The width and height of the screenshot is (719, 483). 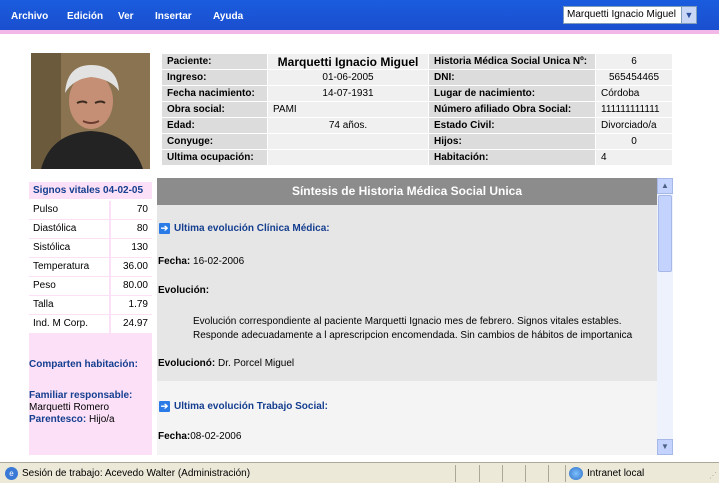 What do you see at coordinates (72, 419) in the screenshot?
I see `relationship: Parentesco: Hijo/a` at bounding box center [72, 419].